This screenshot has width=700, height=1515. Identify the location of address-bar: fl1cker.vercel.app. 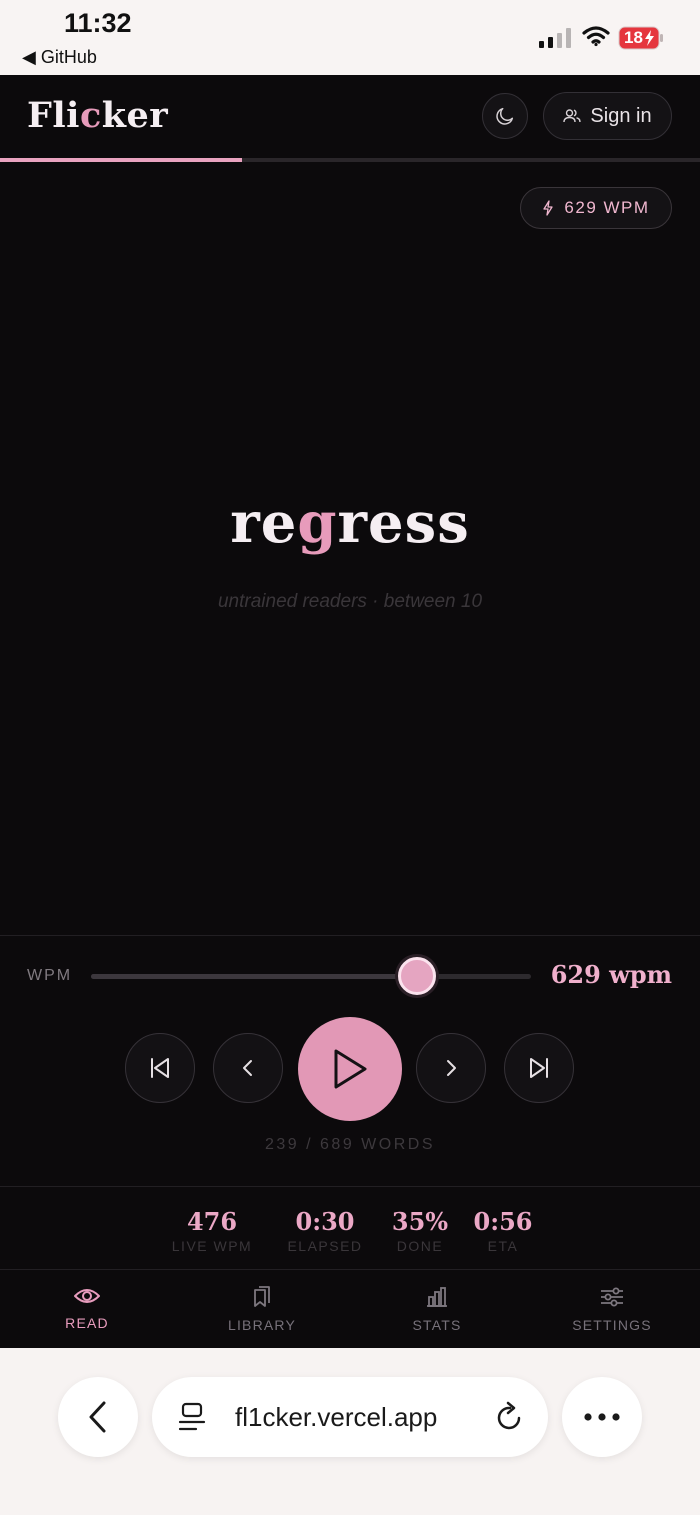
(350, 1417).